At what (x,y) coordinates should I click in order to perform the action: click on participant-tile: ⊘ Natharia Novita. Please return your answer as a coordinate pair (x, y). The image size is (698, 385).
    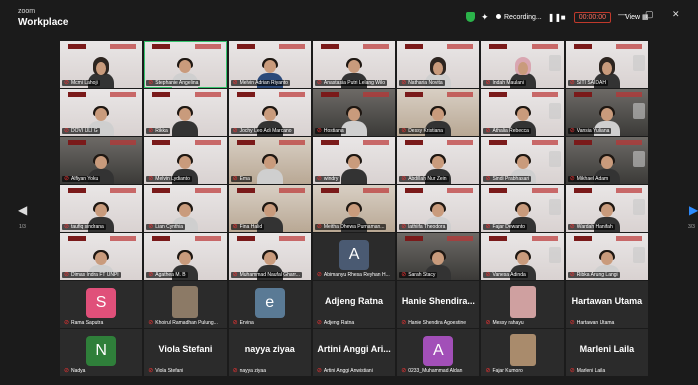
    Looking at the image, I should click on (438, 64).